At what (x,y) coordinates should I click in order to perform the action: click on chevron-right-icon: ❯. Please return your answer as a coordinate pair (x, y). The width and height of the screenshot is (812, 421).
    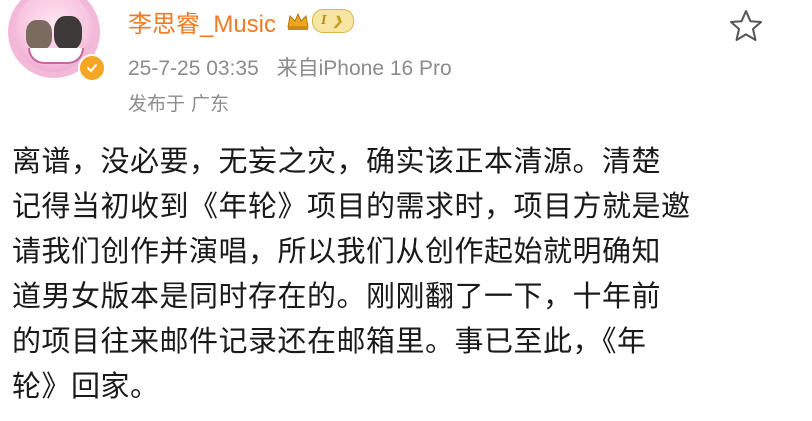
    Looking at the image, I should click on (337, 20).